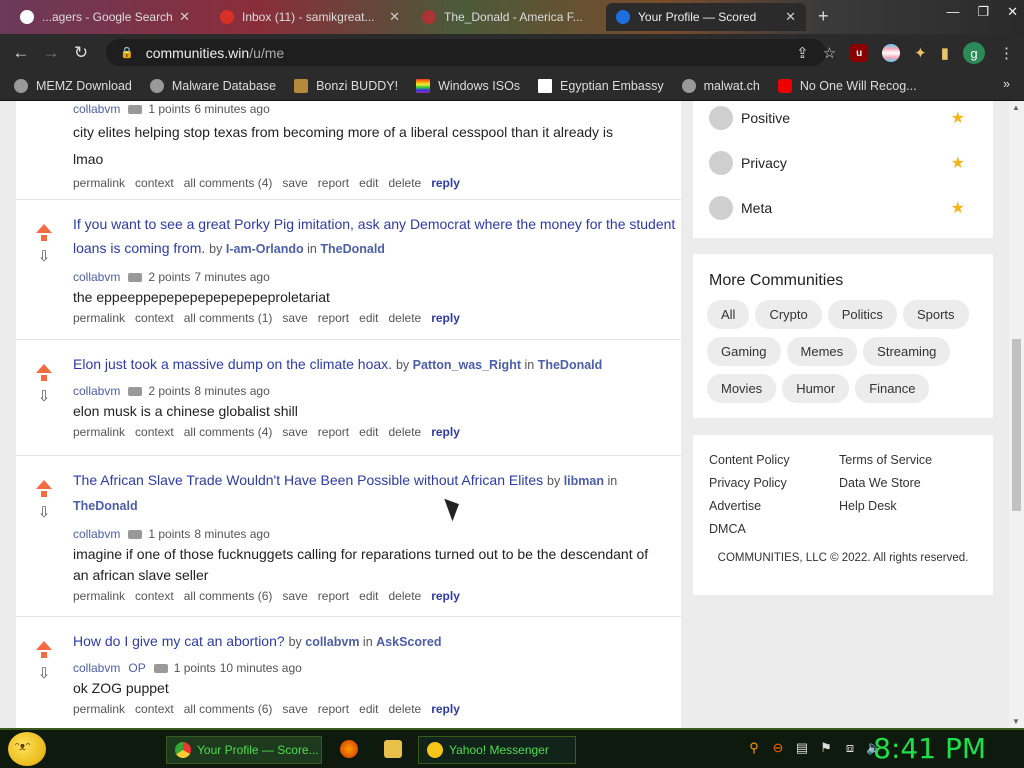 This screenshot has width=1024, height=768. Describe the element at coordinates (1016, 425) in the screenshot. I see `scrollbar-thumb` at that location.